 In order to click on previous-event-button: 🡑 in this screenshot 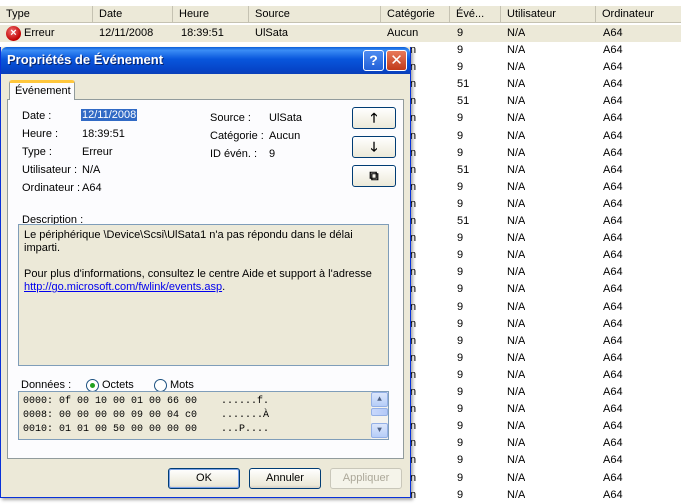, I will do `click(374, 118)`.